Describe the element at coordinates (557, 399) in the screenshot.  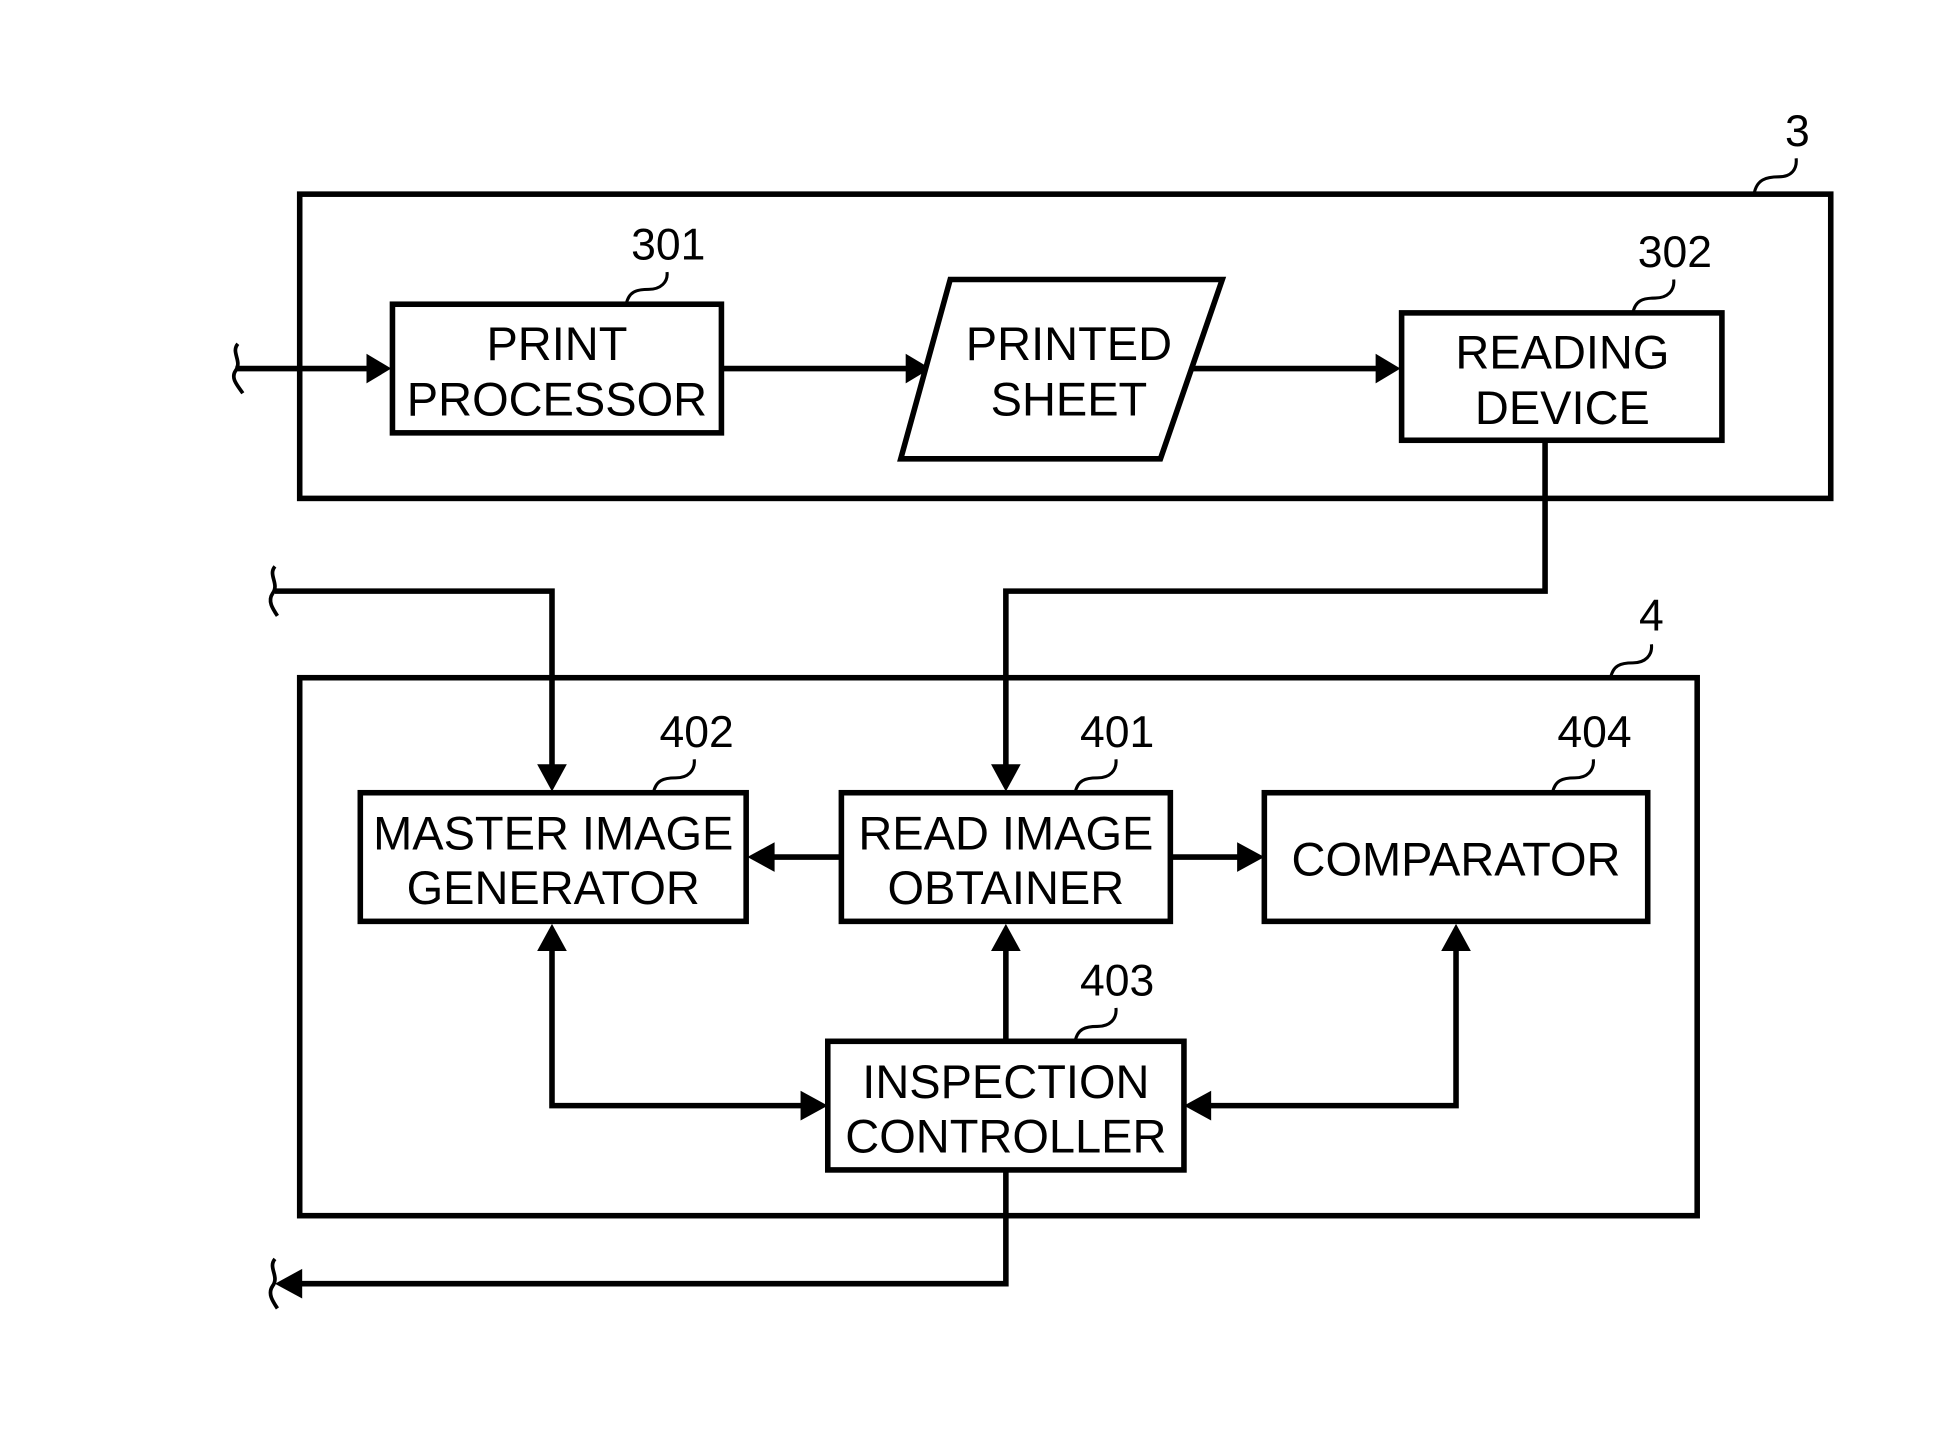
I see `print-processor-label-line2: PROCESSOR` at that location.